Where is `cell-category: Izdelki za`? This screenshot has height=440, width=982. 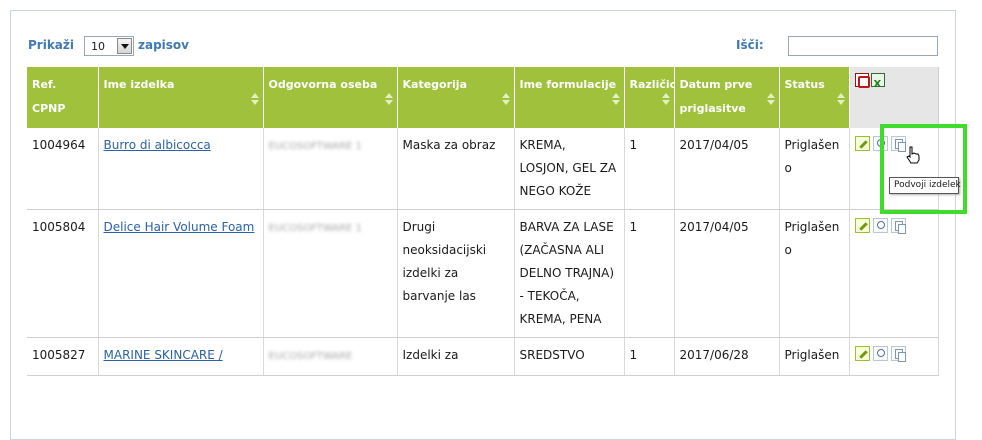
cell-category: Izdelki za is located at coordinates (456, 356).